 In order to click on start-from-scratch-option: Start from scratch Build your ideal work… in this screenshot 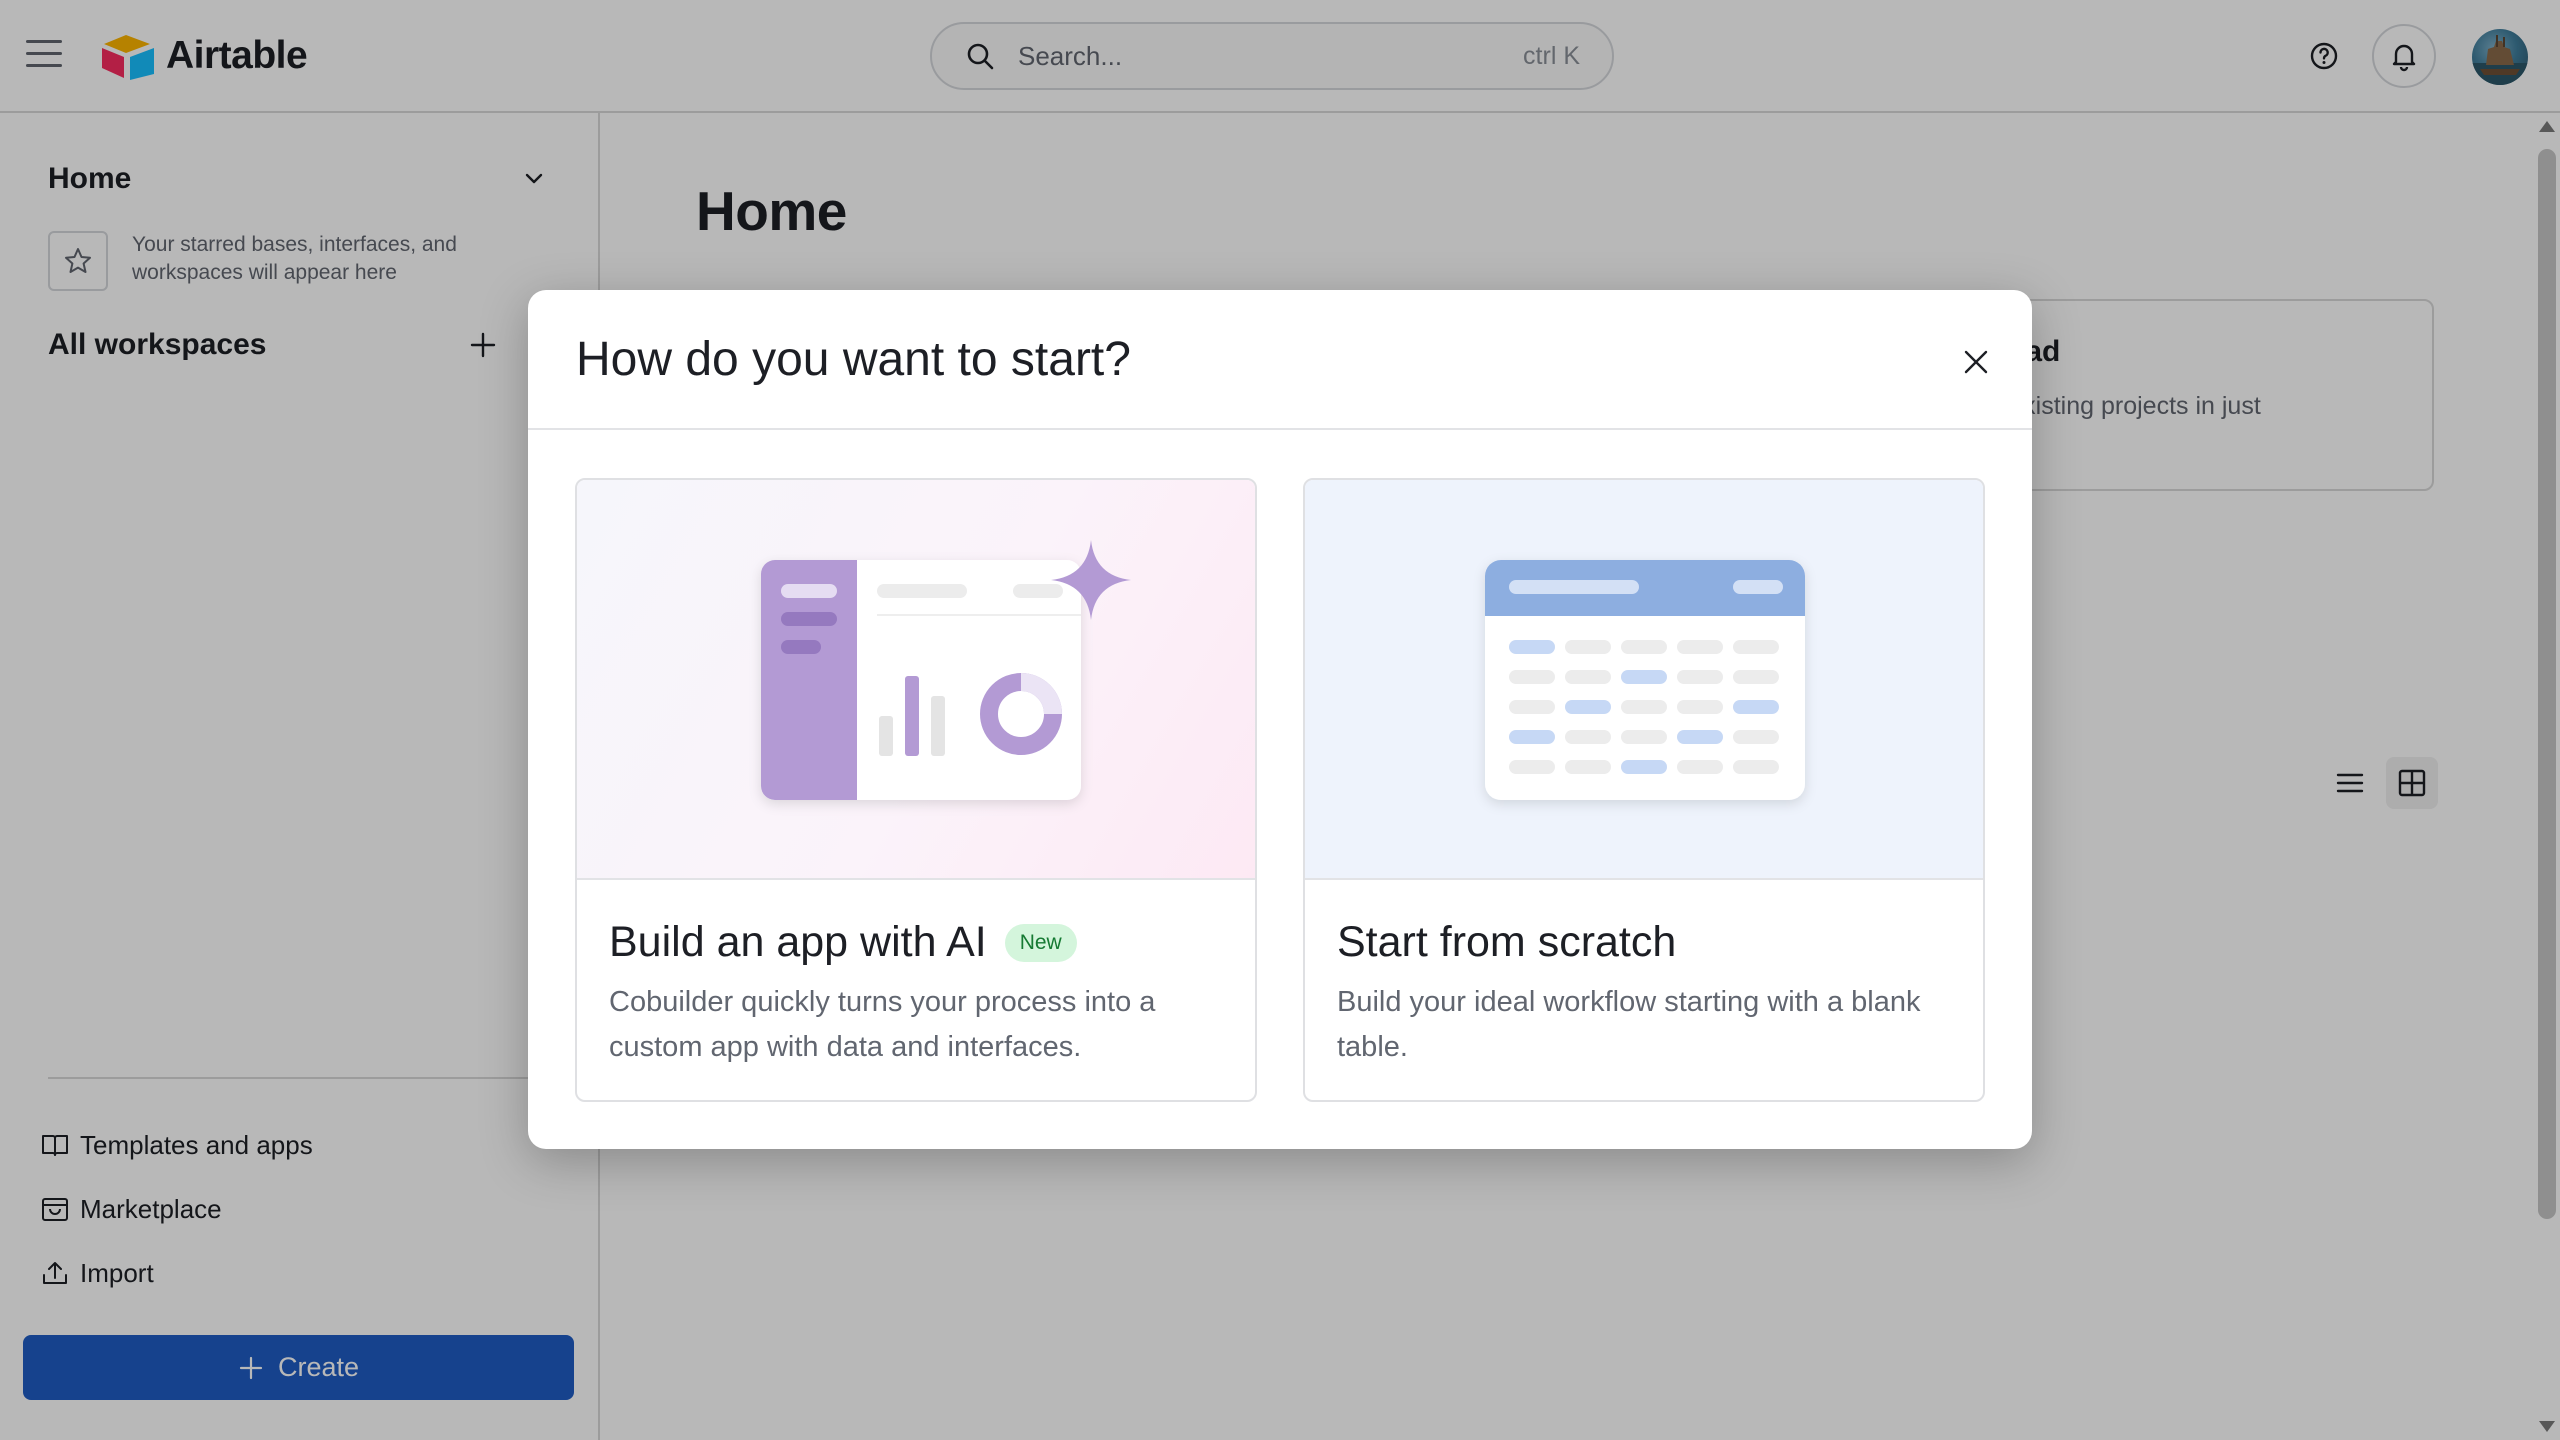, I will do `click(1644, 790)`.